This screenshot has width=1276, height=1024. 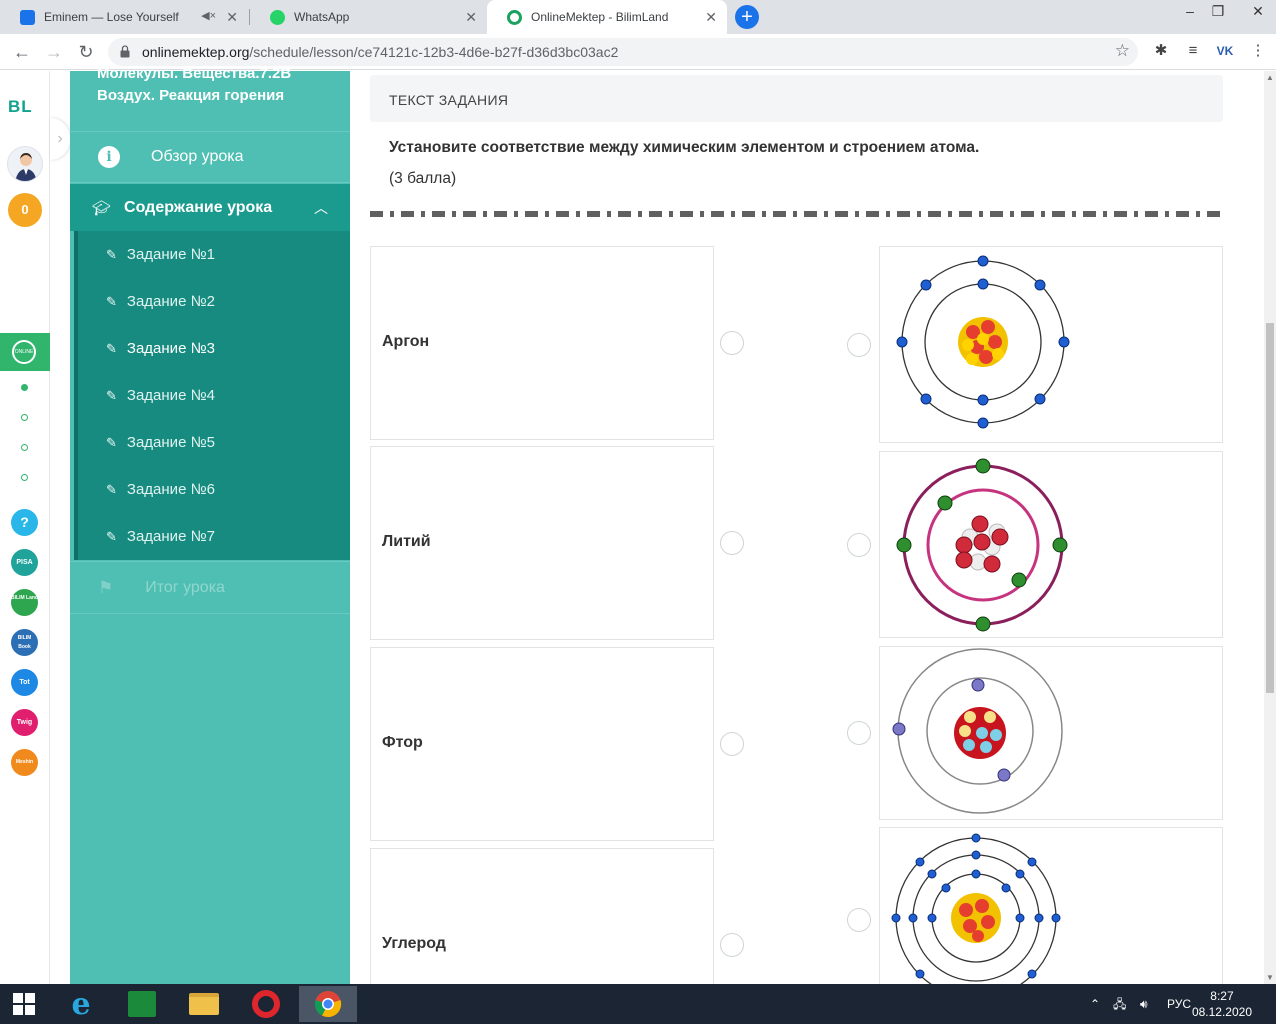 What do you see at coordinates (24, 562) in the screenshot?
I see `pisa-icon: PISA` at bounding box center [24, 562].